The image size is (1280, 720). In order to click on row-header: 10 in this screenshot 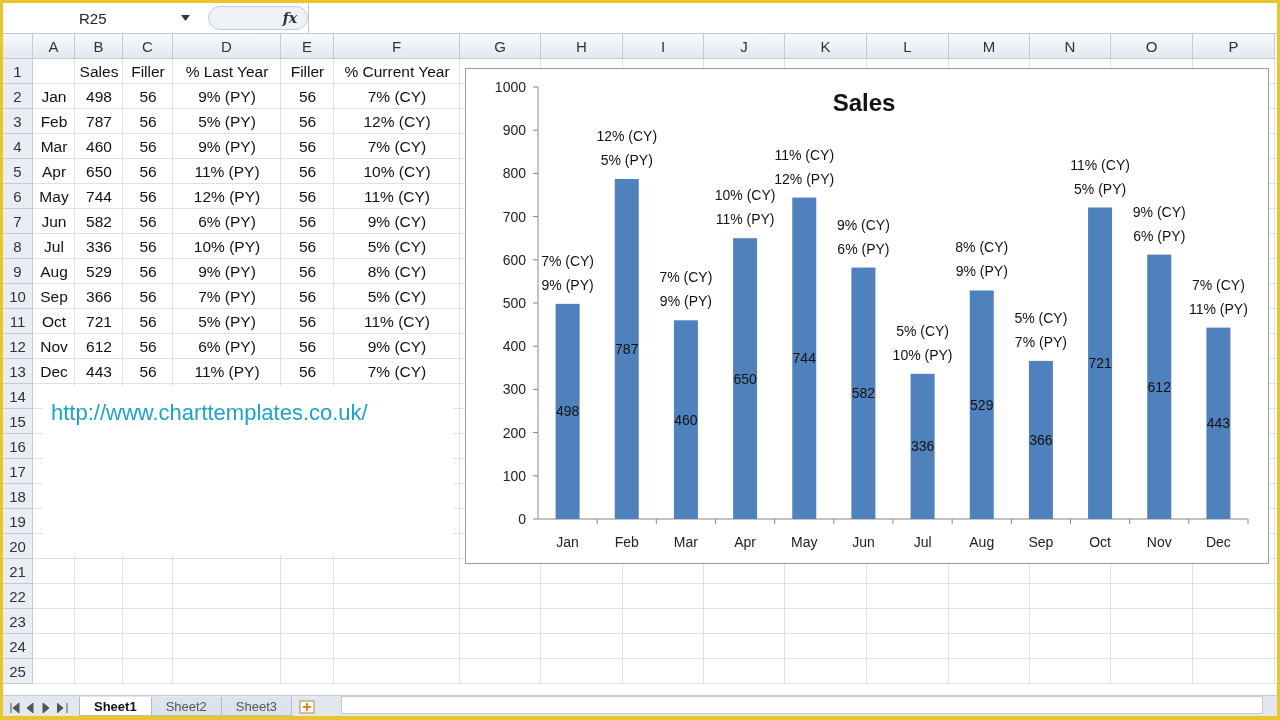, I will do `click(18, 296)`.